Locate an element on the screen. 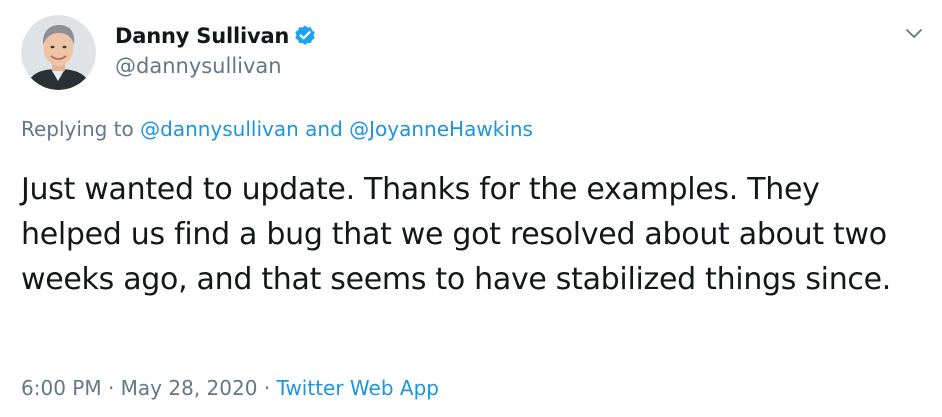 This screenshot has width=942, height=417. replying-to-label: Replying to is located at coordinates (77, 129).